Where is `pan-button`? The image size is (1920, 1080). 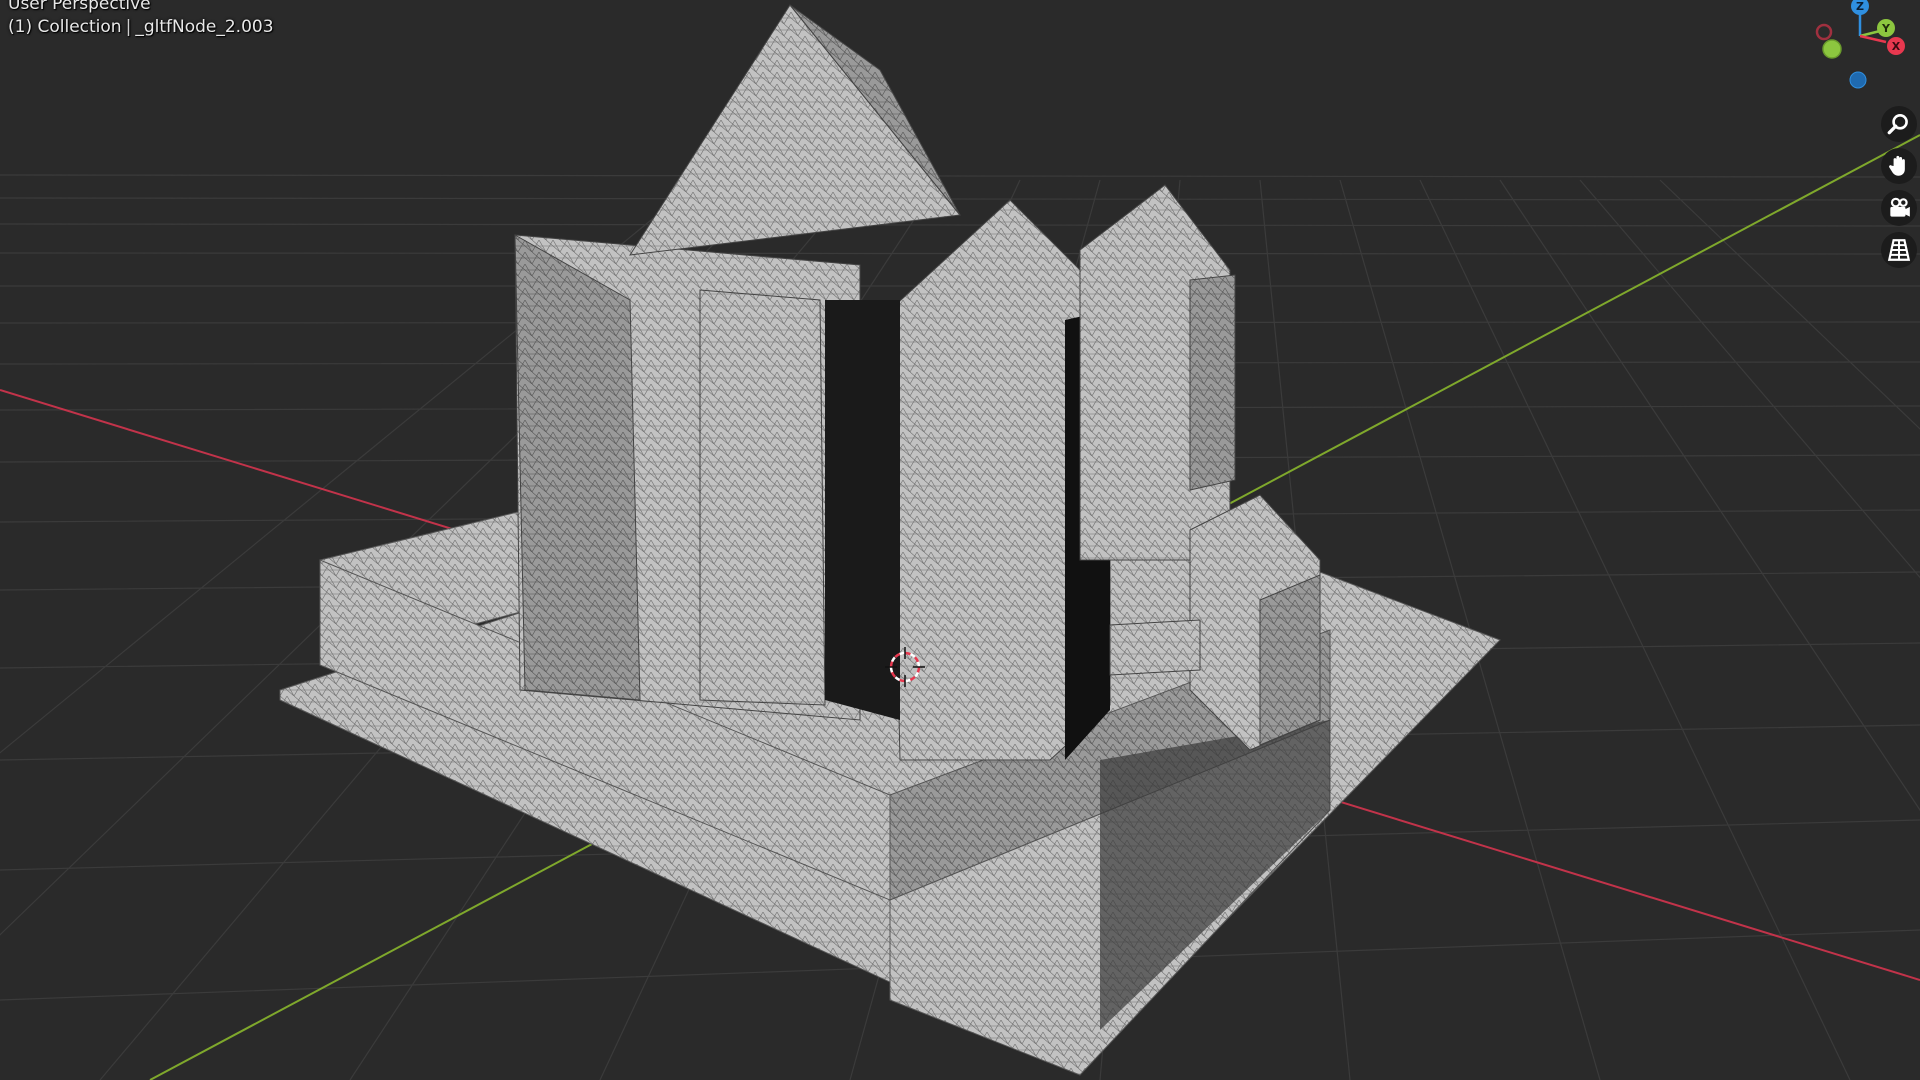 pan-button is located at coordinates (1899, 166).